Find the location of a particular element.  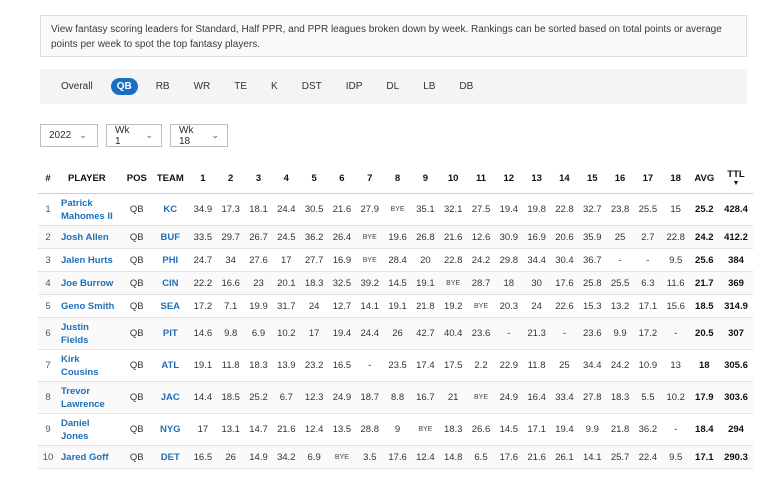

team-link: DET is located at coordinates (170, 457).